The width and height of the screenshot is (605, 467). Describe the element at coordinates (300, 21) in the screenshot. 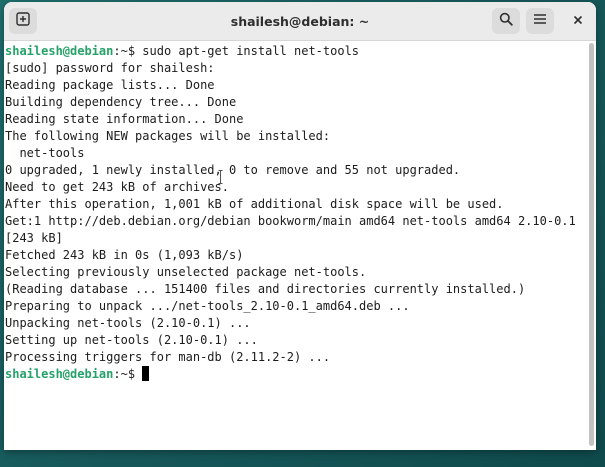

I see `title-bar: shailesh@debian: ~` at that location.